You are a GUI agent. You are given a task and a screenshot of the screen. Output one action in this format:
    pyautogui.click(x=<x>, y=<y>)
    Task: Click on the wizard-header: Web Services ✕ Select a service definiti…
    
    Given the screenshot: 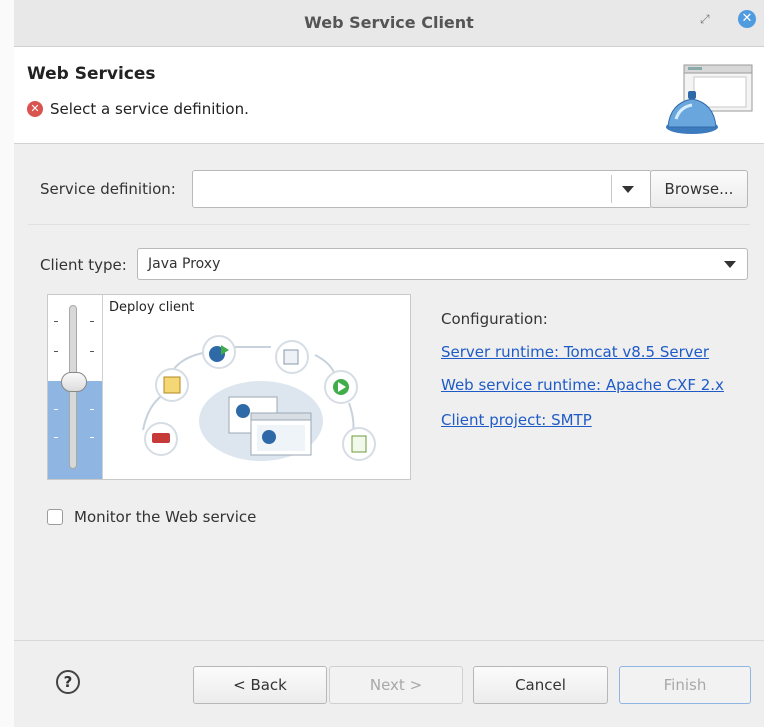 What is the action you would take?
    pyautogui.click(x=389, y=95)
    